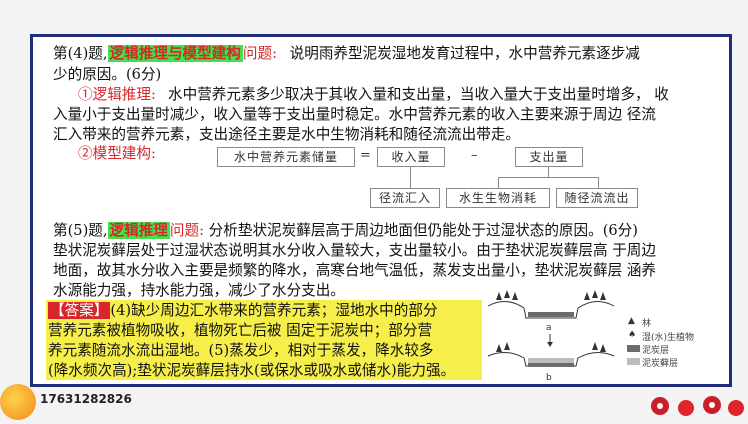 Image resolution: width=748 pixels, height=424 pixels. What do you see at coordinates (474, 155) in the screenshot?
I see `minus-sign: –` at bounding box center [474, 155].